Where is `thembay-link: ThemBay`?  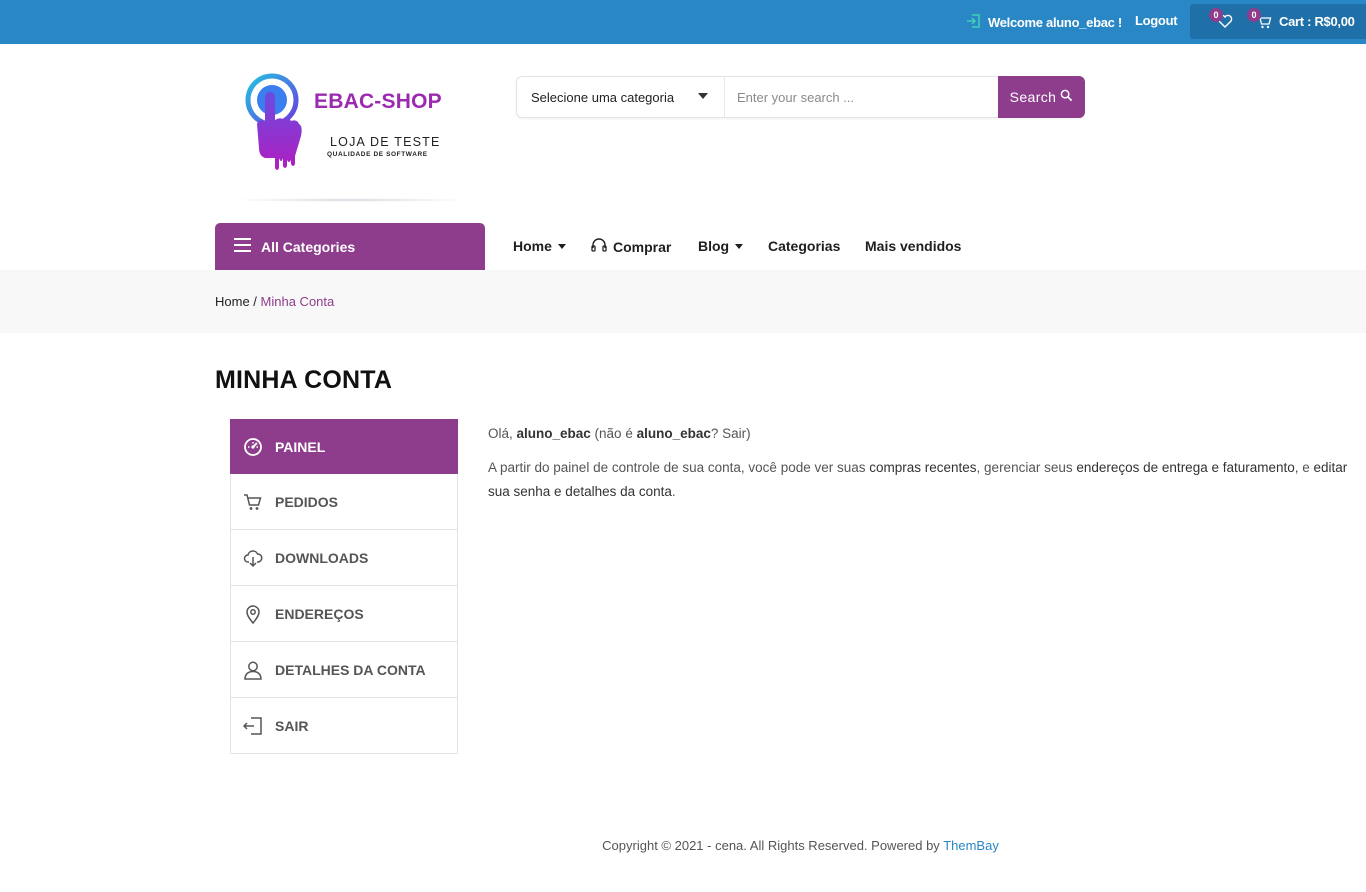 thembay-link: ThemBay is located at coordinates (971, 845).